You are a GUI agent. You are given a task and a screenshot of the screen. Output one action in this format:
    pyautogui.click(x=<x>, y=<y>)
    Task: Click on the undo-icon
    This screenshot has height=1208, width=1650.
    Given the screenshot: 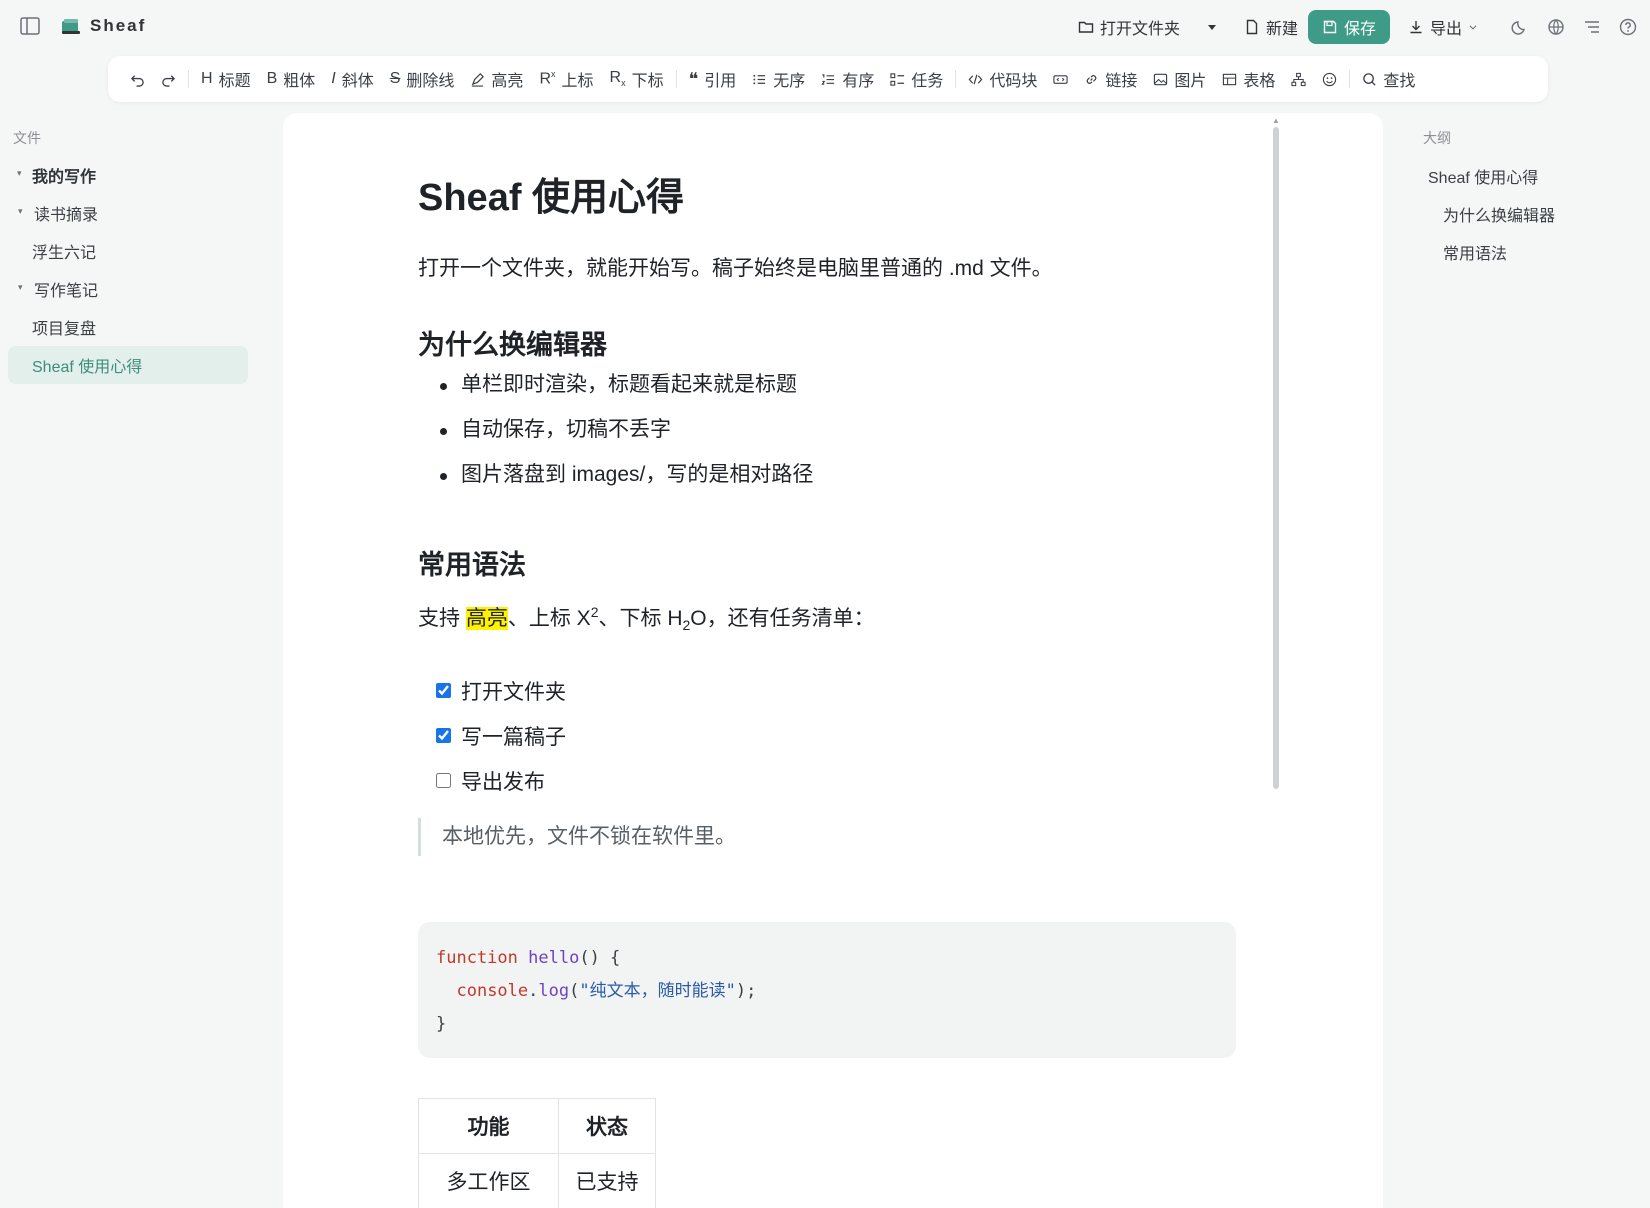 What is the action you would take?
    pyautogui.click(x=137, y=80)
    